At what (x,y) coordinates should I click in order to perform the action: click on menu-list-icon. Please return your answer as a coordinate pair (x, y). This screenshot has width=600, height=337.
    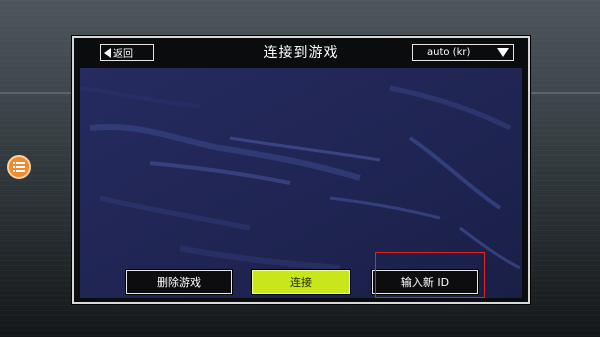
    Looking at the image, I should click on (19, 167).